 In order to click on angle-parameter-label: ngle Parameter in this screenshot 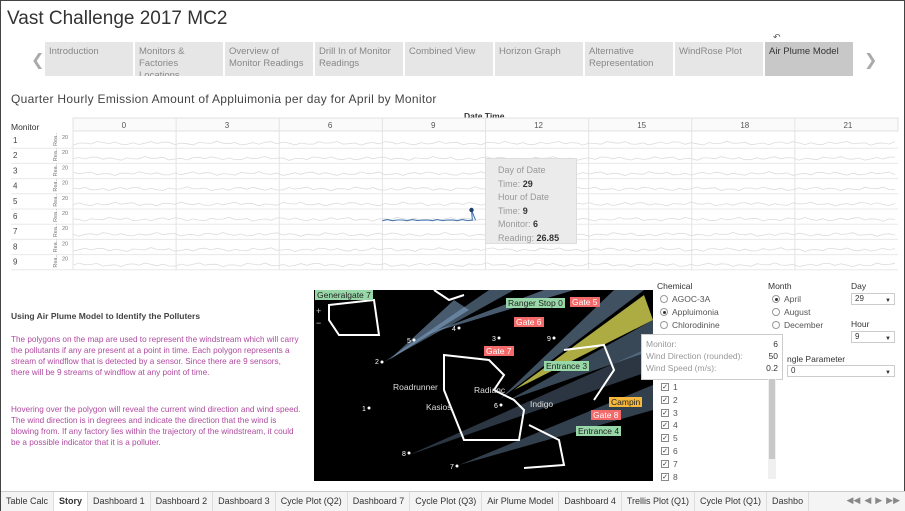, I will do `click(816, 359)`.